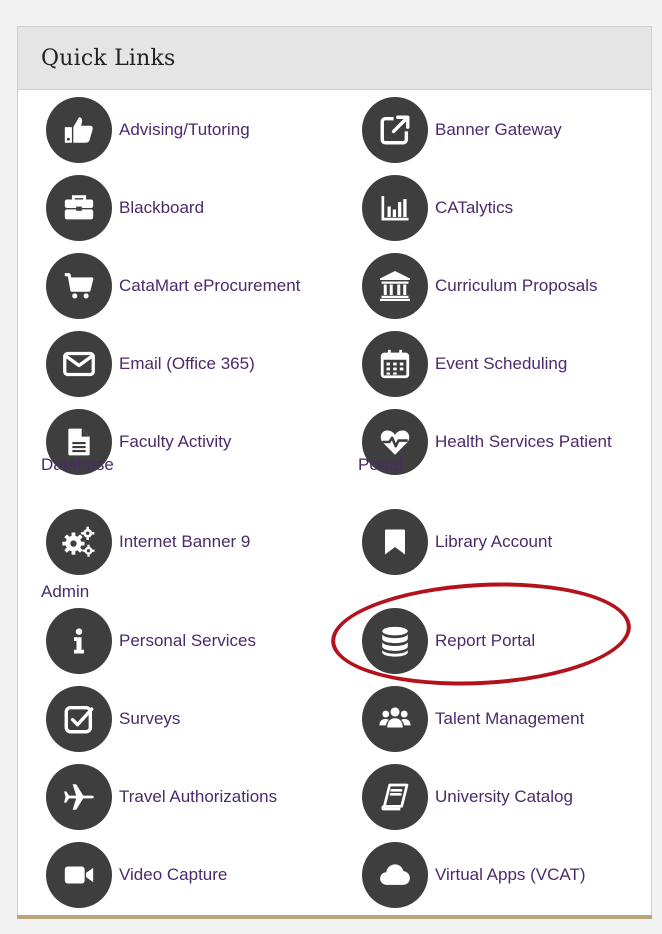 This screenshot has width=662, height=934. Describe the element at coordinates (188, 640) in the screenshot. I see `link-label: Personal Services` at that location.